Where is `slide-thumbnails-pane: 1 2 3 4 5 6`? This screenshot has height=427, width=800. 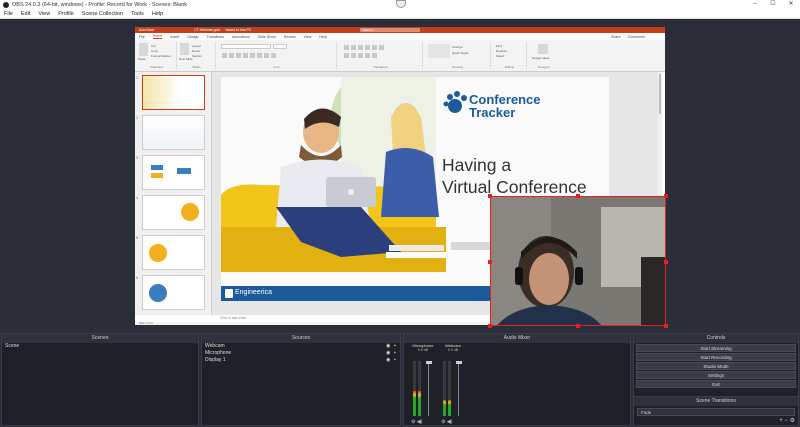
slide-thumbnails-pane: 1 2 3 4 5 6 is located at coordinates (173, 193).